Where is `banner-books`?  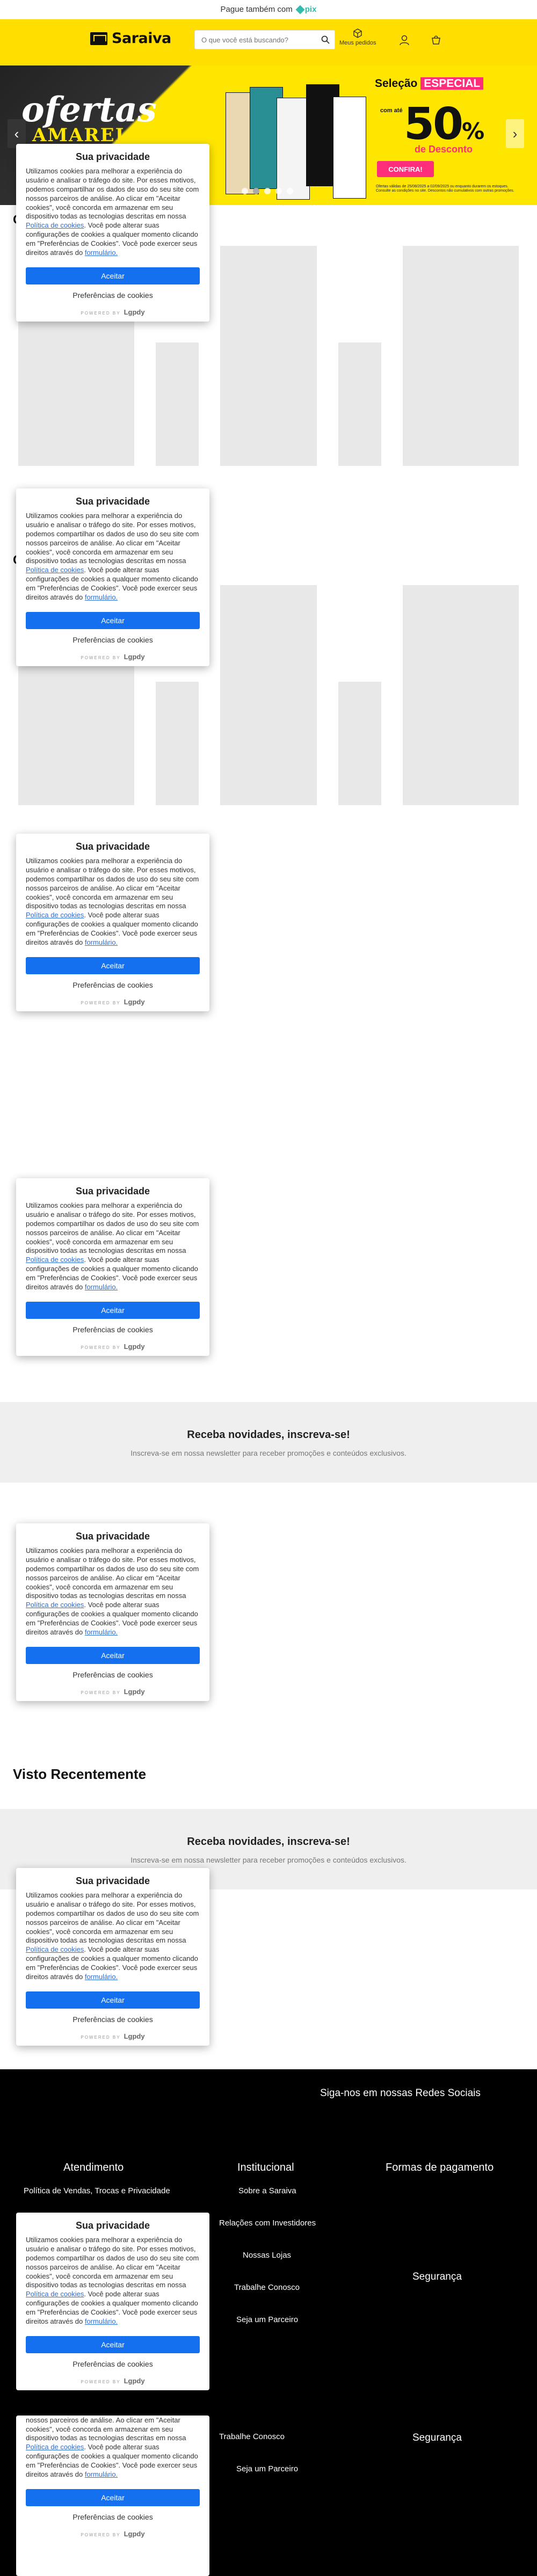
banner-books is located at coordinates (298, 141).